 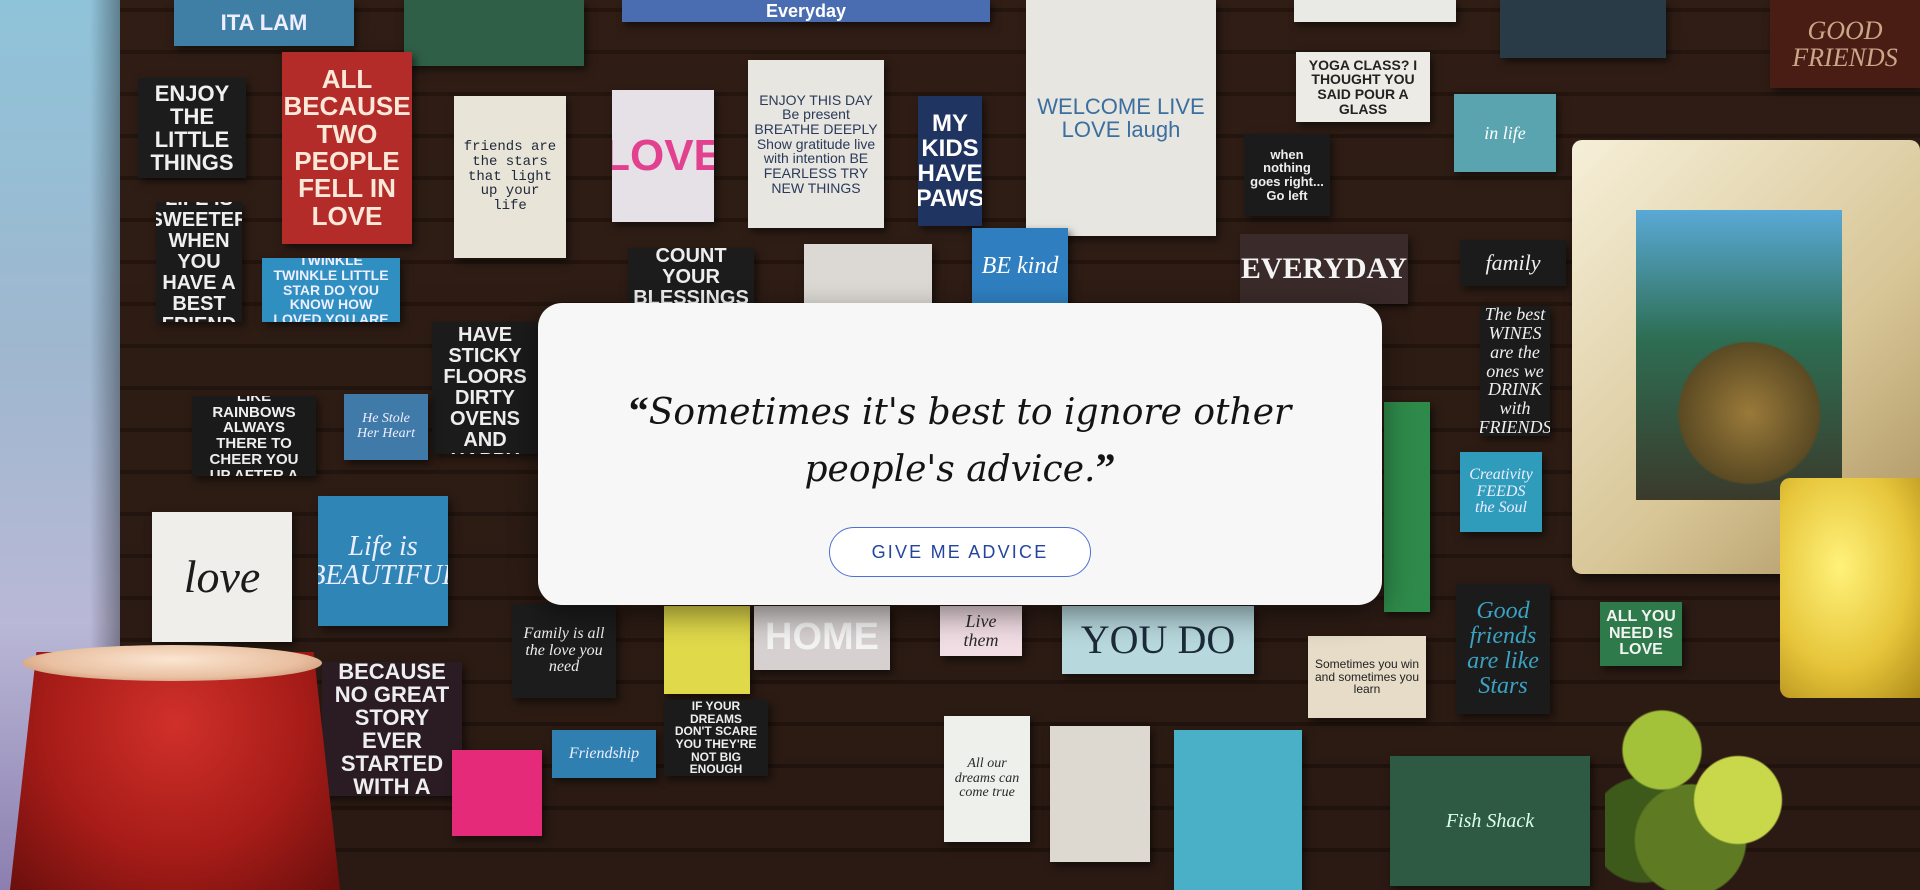 What do you see at coordinates (1505, 133) in the screenshot?
I see `background-sign: in life` at bounding box center [1505, 133].